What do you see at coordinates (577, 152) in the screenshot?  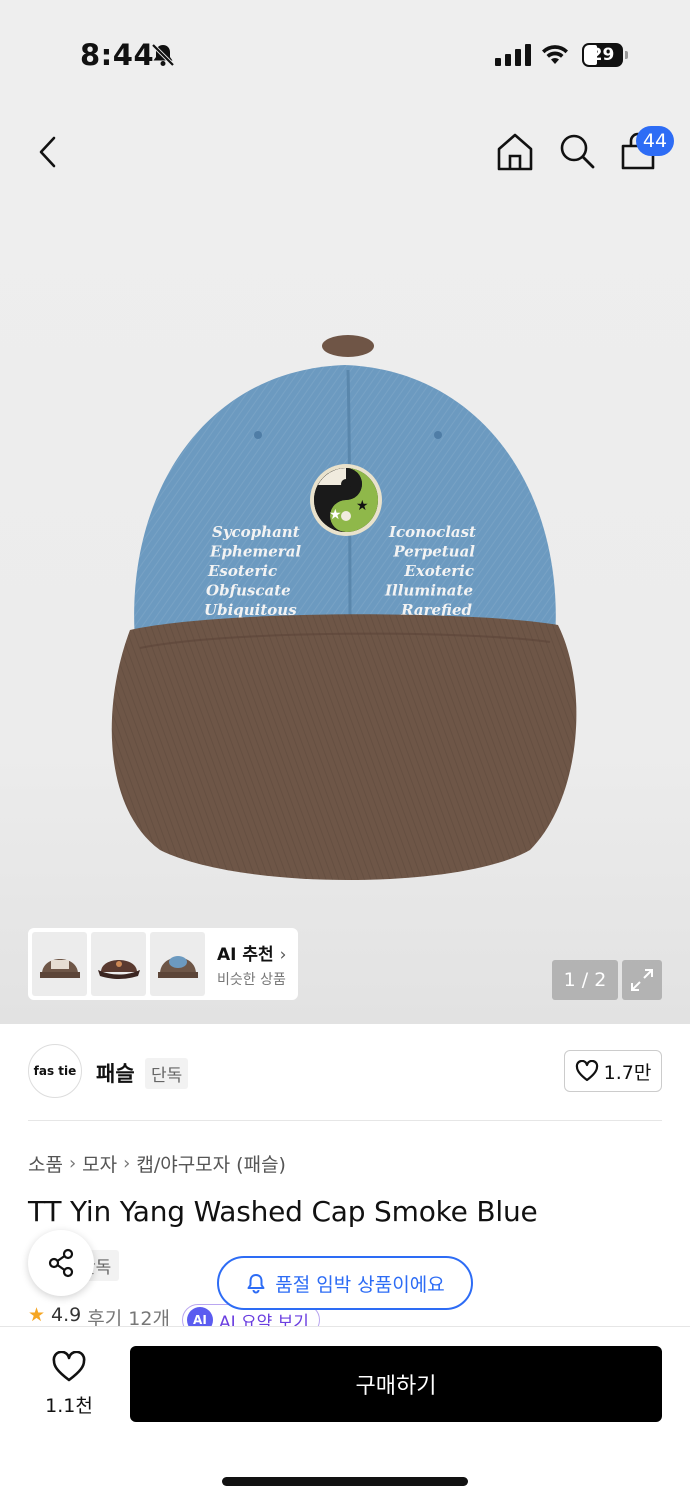 I see `search-icon` at bounding box center [577, 152].